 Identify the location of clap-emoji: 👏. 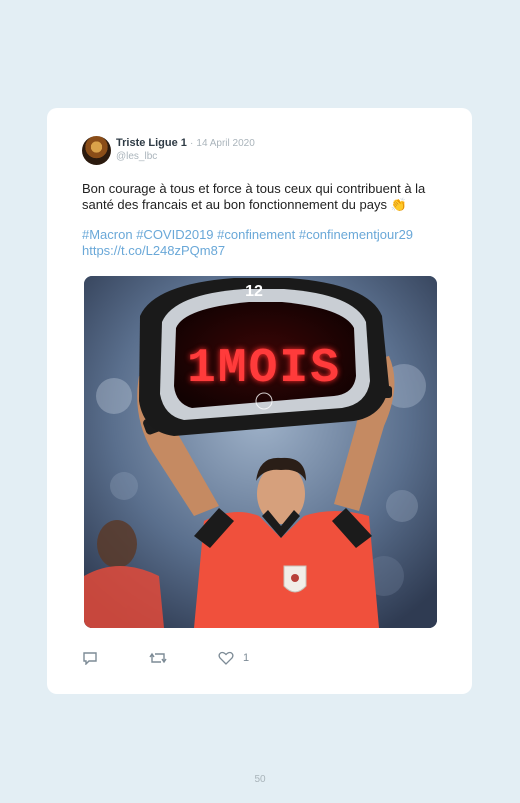
(398, 204).